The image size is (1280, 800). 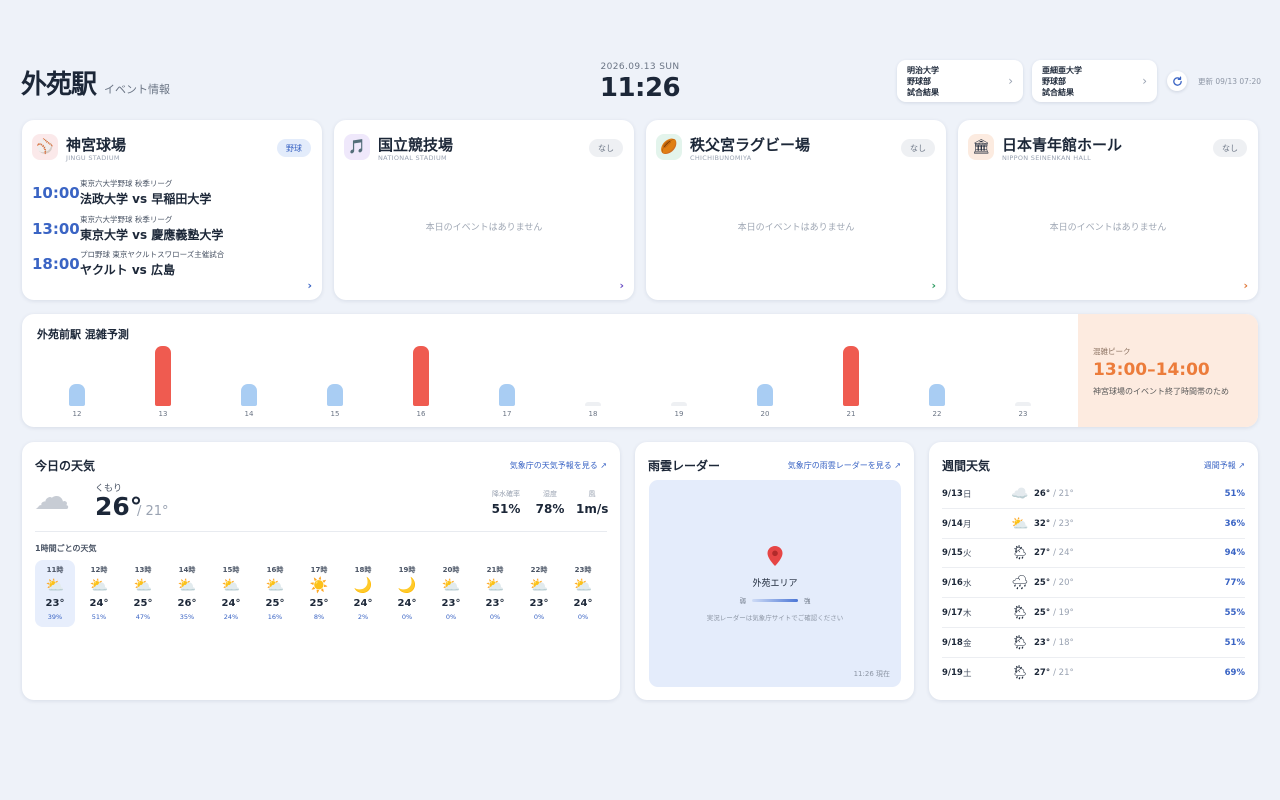 What do you see at coordinates (669, 147) in the screenshot?
I see `venue-icon: 🏉` at bounding box center [669, 147].